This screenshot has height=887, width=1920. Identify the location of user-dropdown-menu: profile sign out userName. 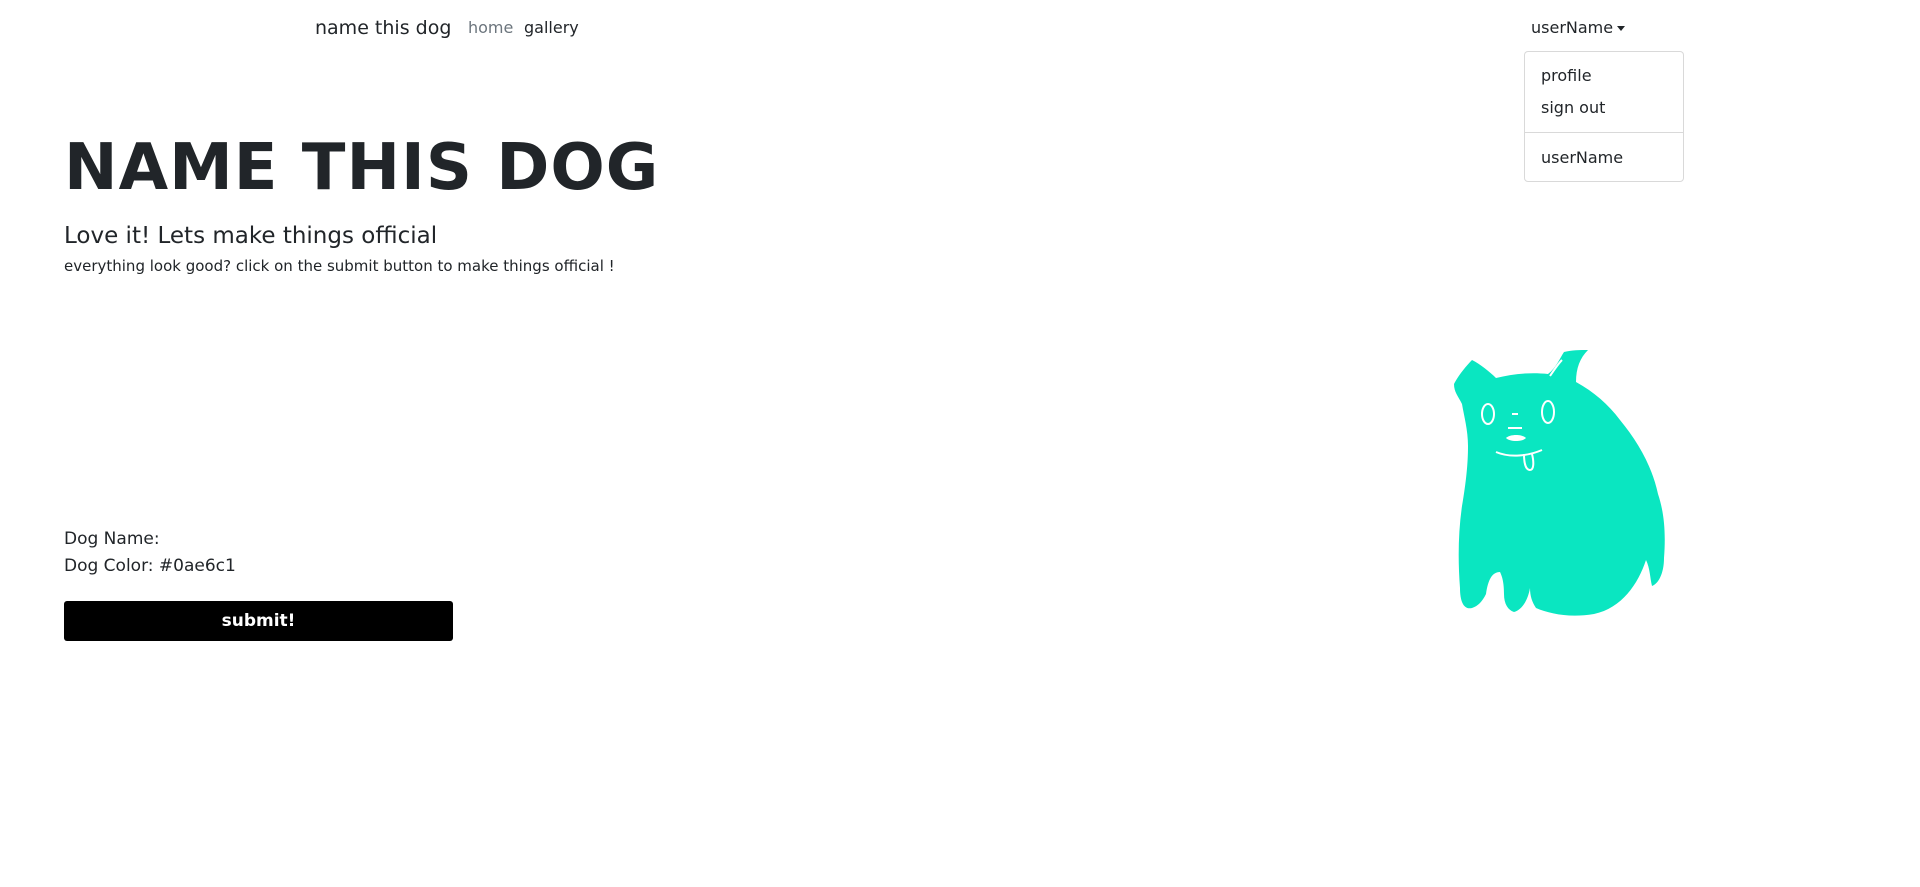
(1604, 116).